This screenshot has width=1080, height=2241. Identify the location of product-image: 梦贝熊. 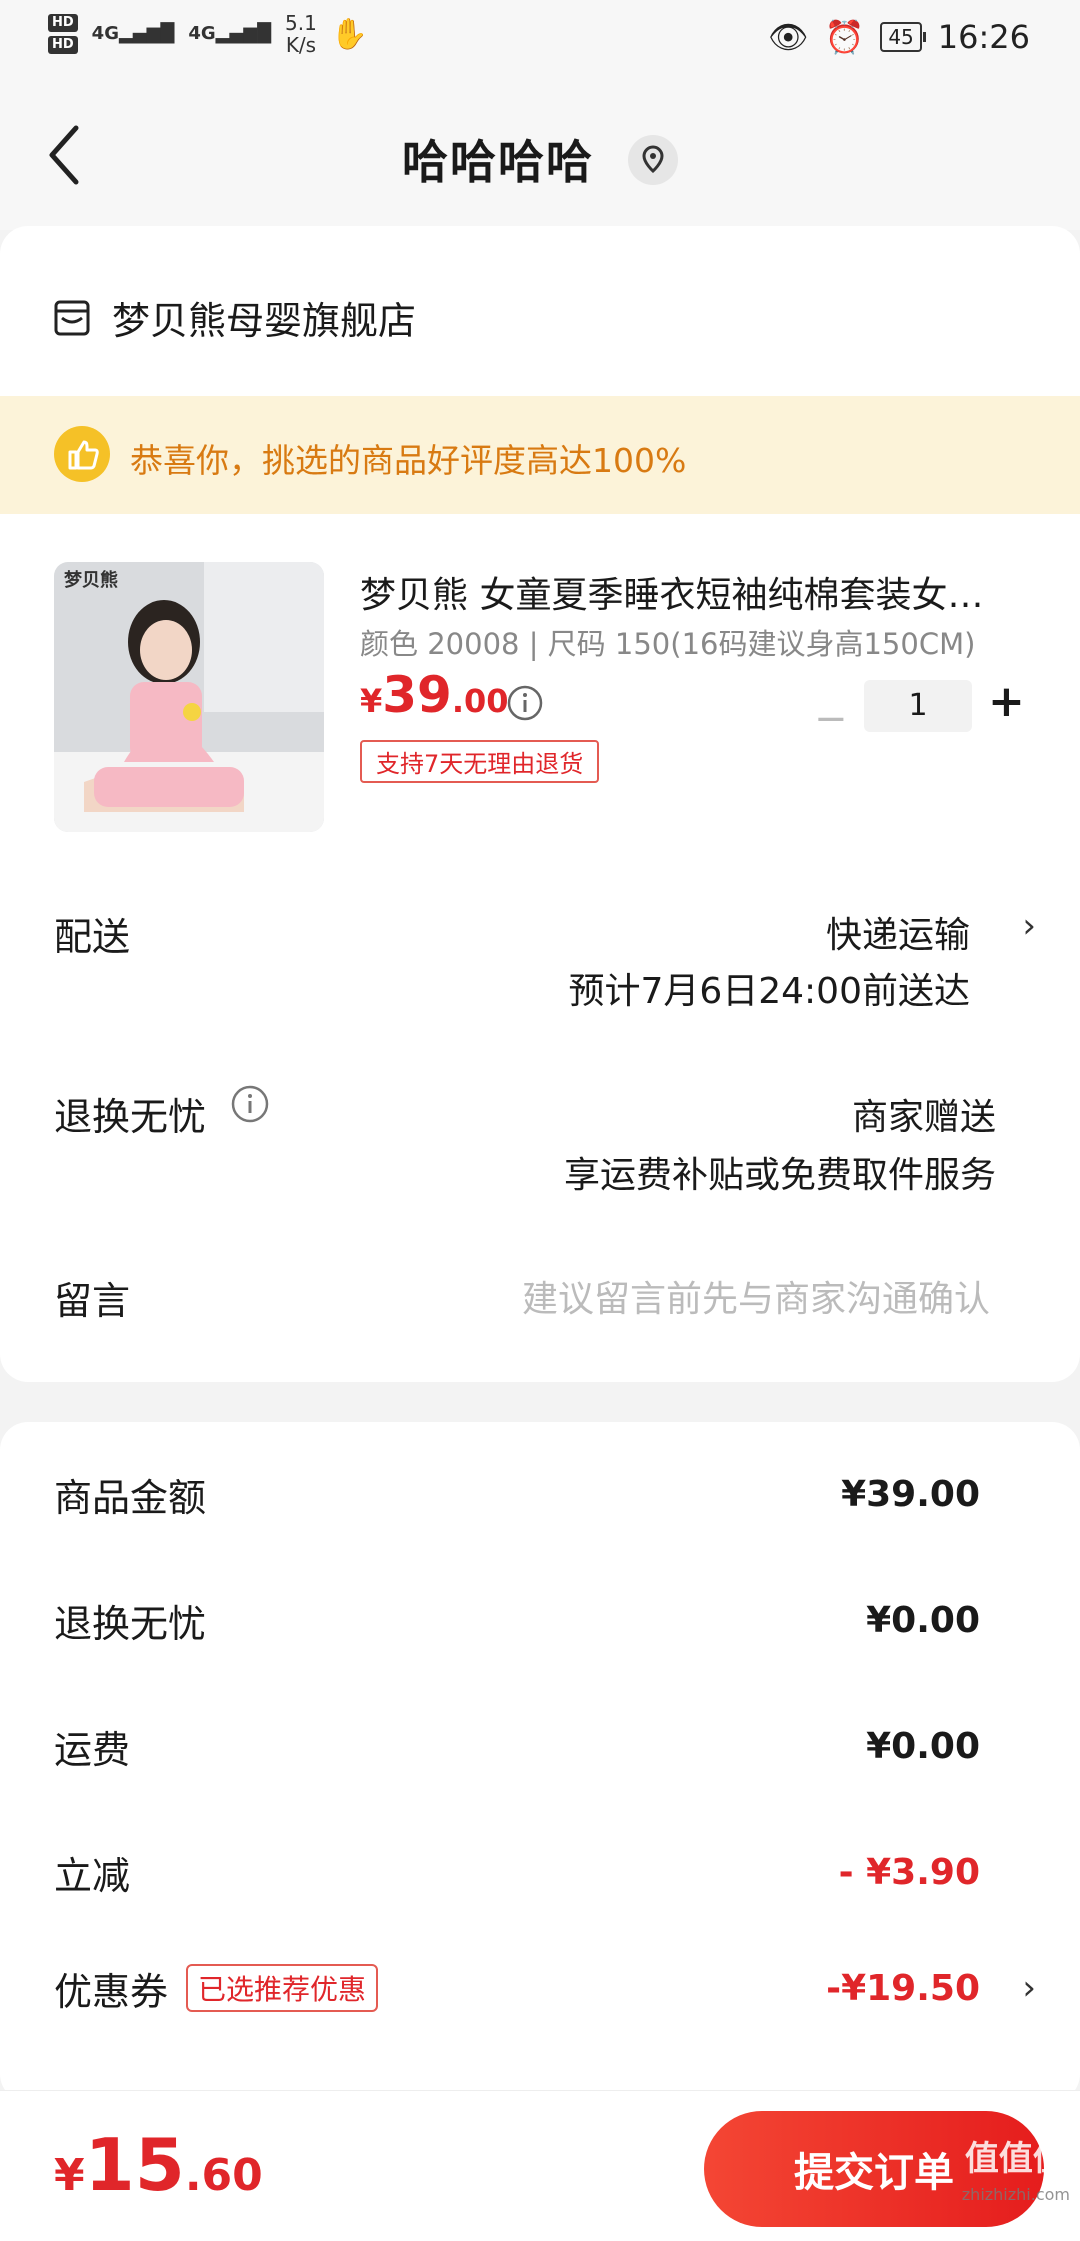
(189, 697).